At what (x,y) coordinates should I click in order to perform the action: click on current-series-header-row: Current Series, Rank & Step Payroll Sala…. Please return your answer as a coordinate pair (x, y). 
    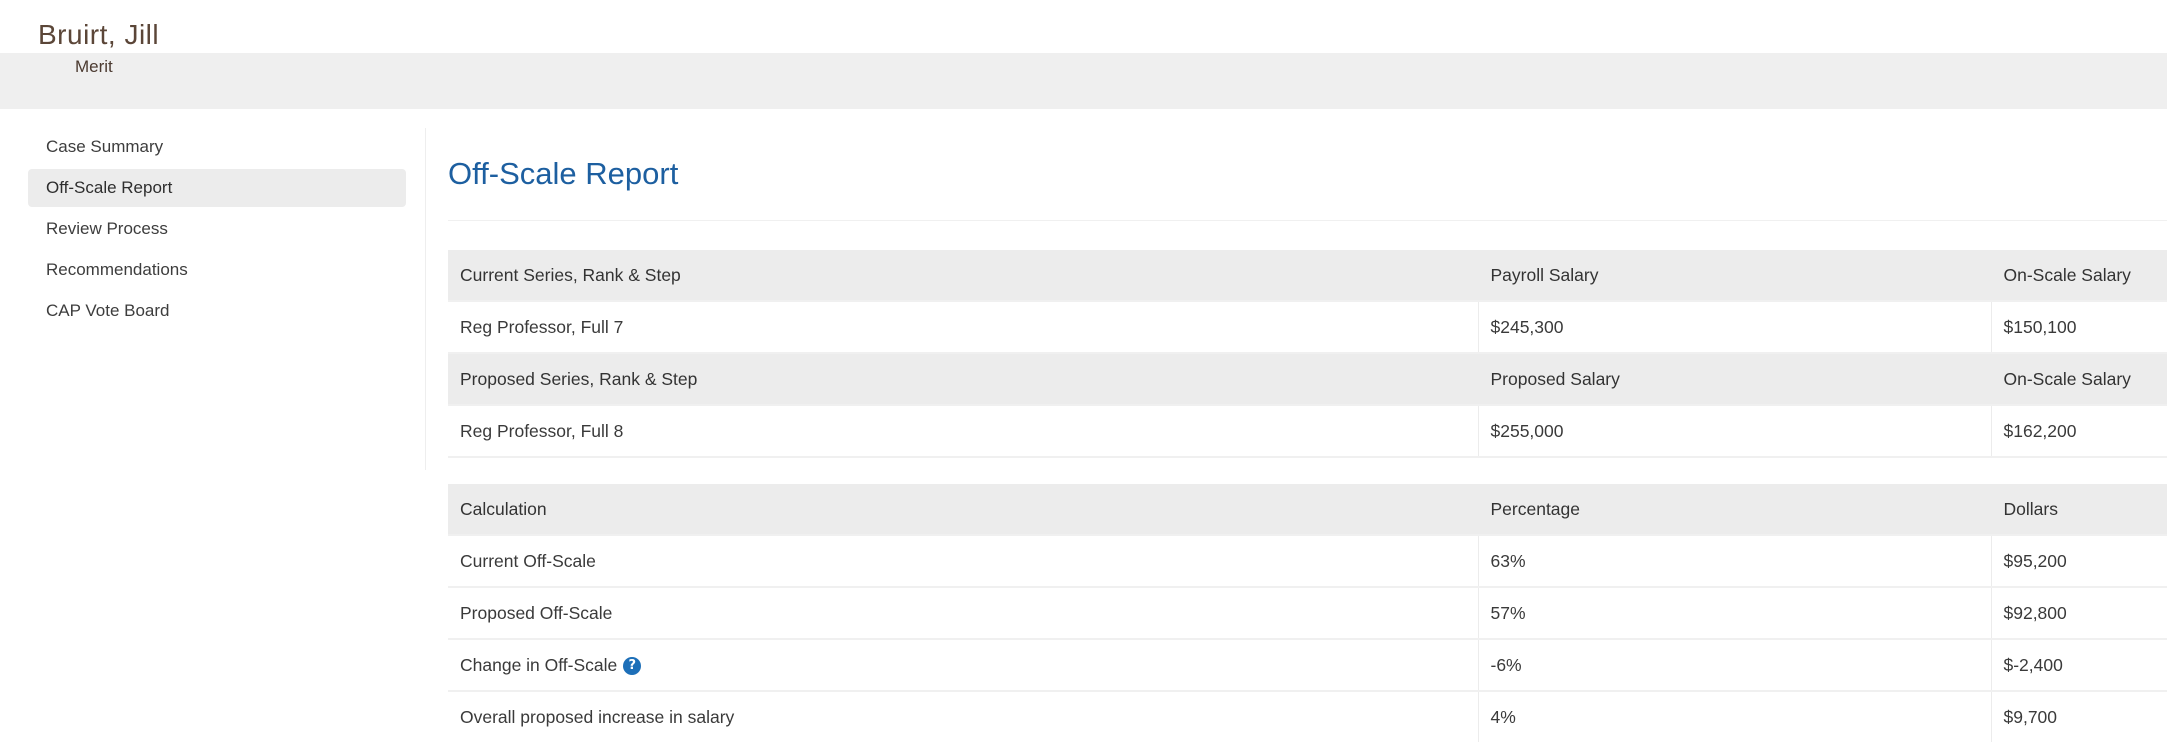
    Looking at the image, I should click on (1307, 276).